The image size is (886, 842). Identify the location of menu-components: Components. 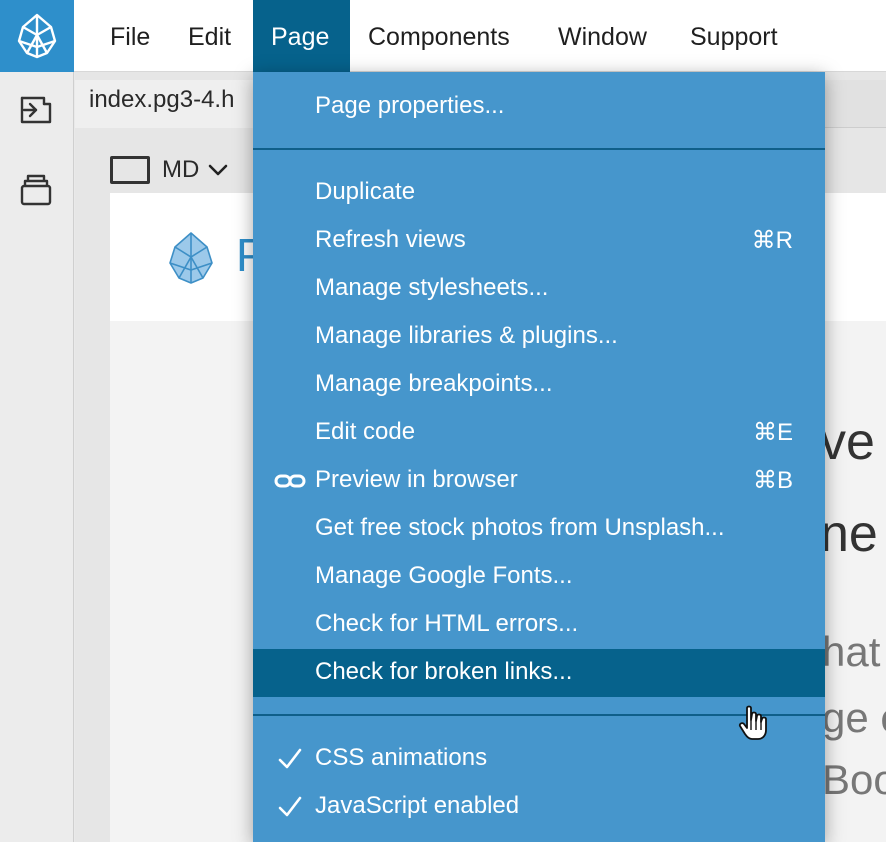
(439, 36).